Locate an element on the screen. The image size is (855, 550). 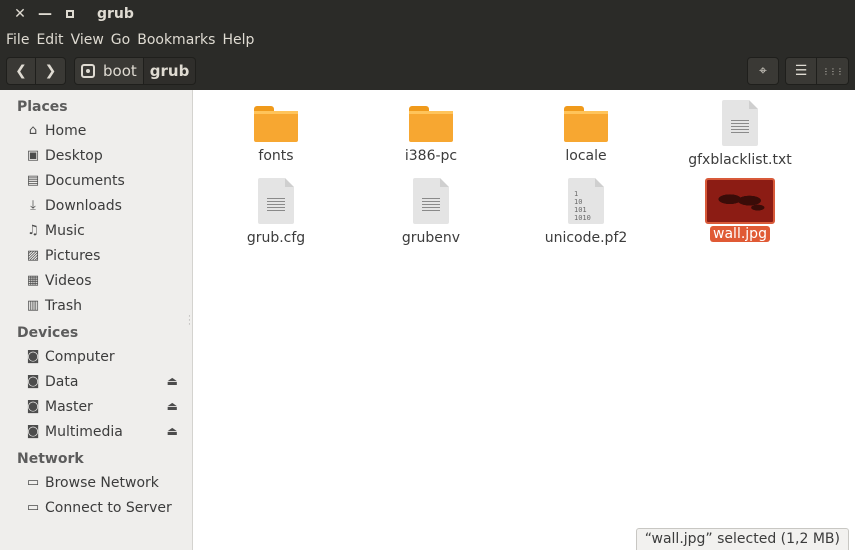
sidebar-item-label: Pictures is located at coordinates (73, 255).